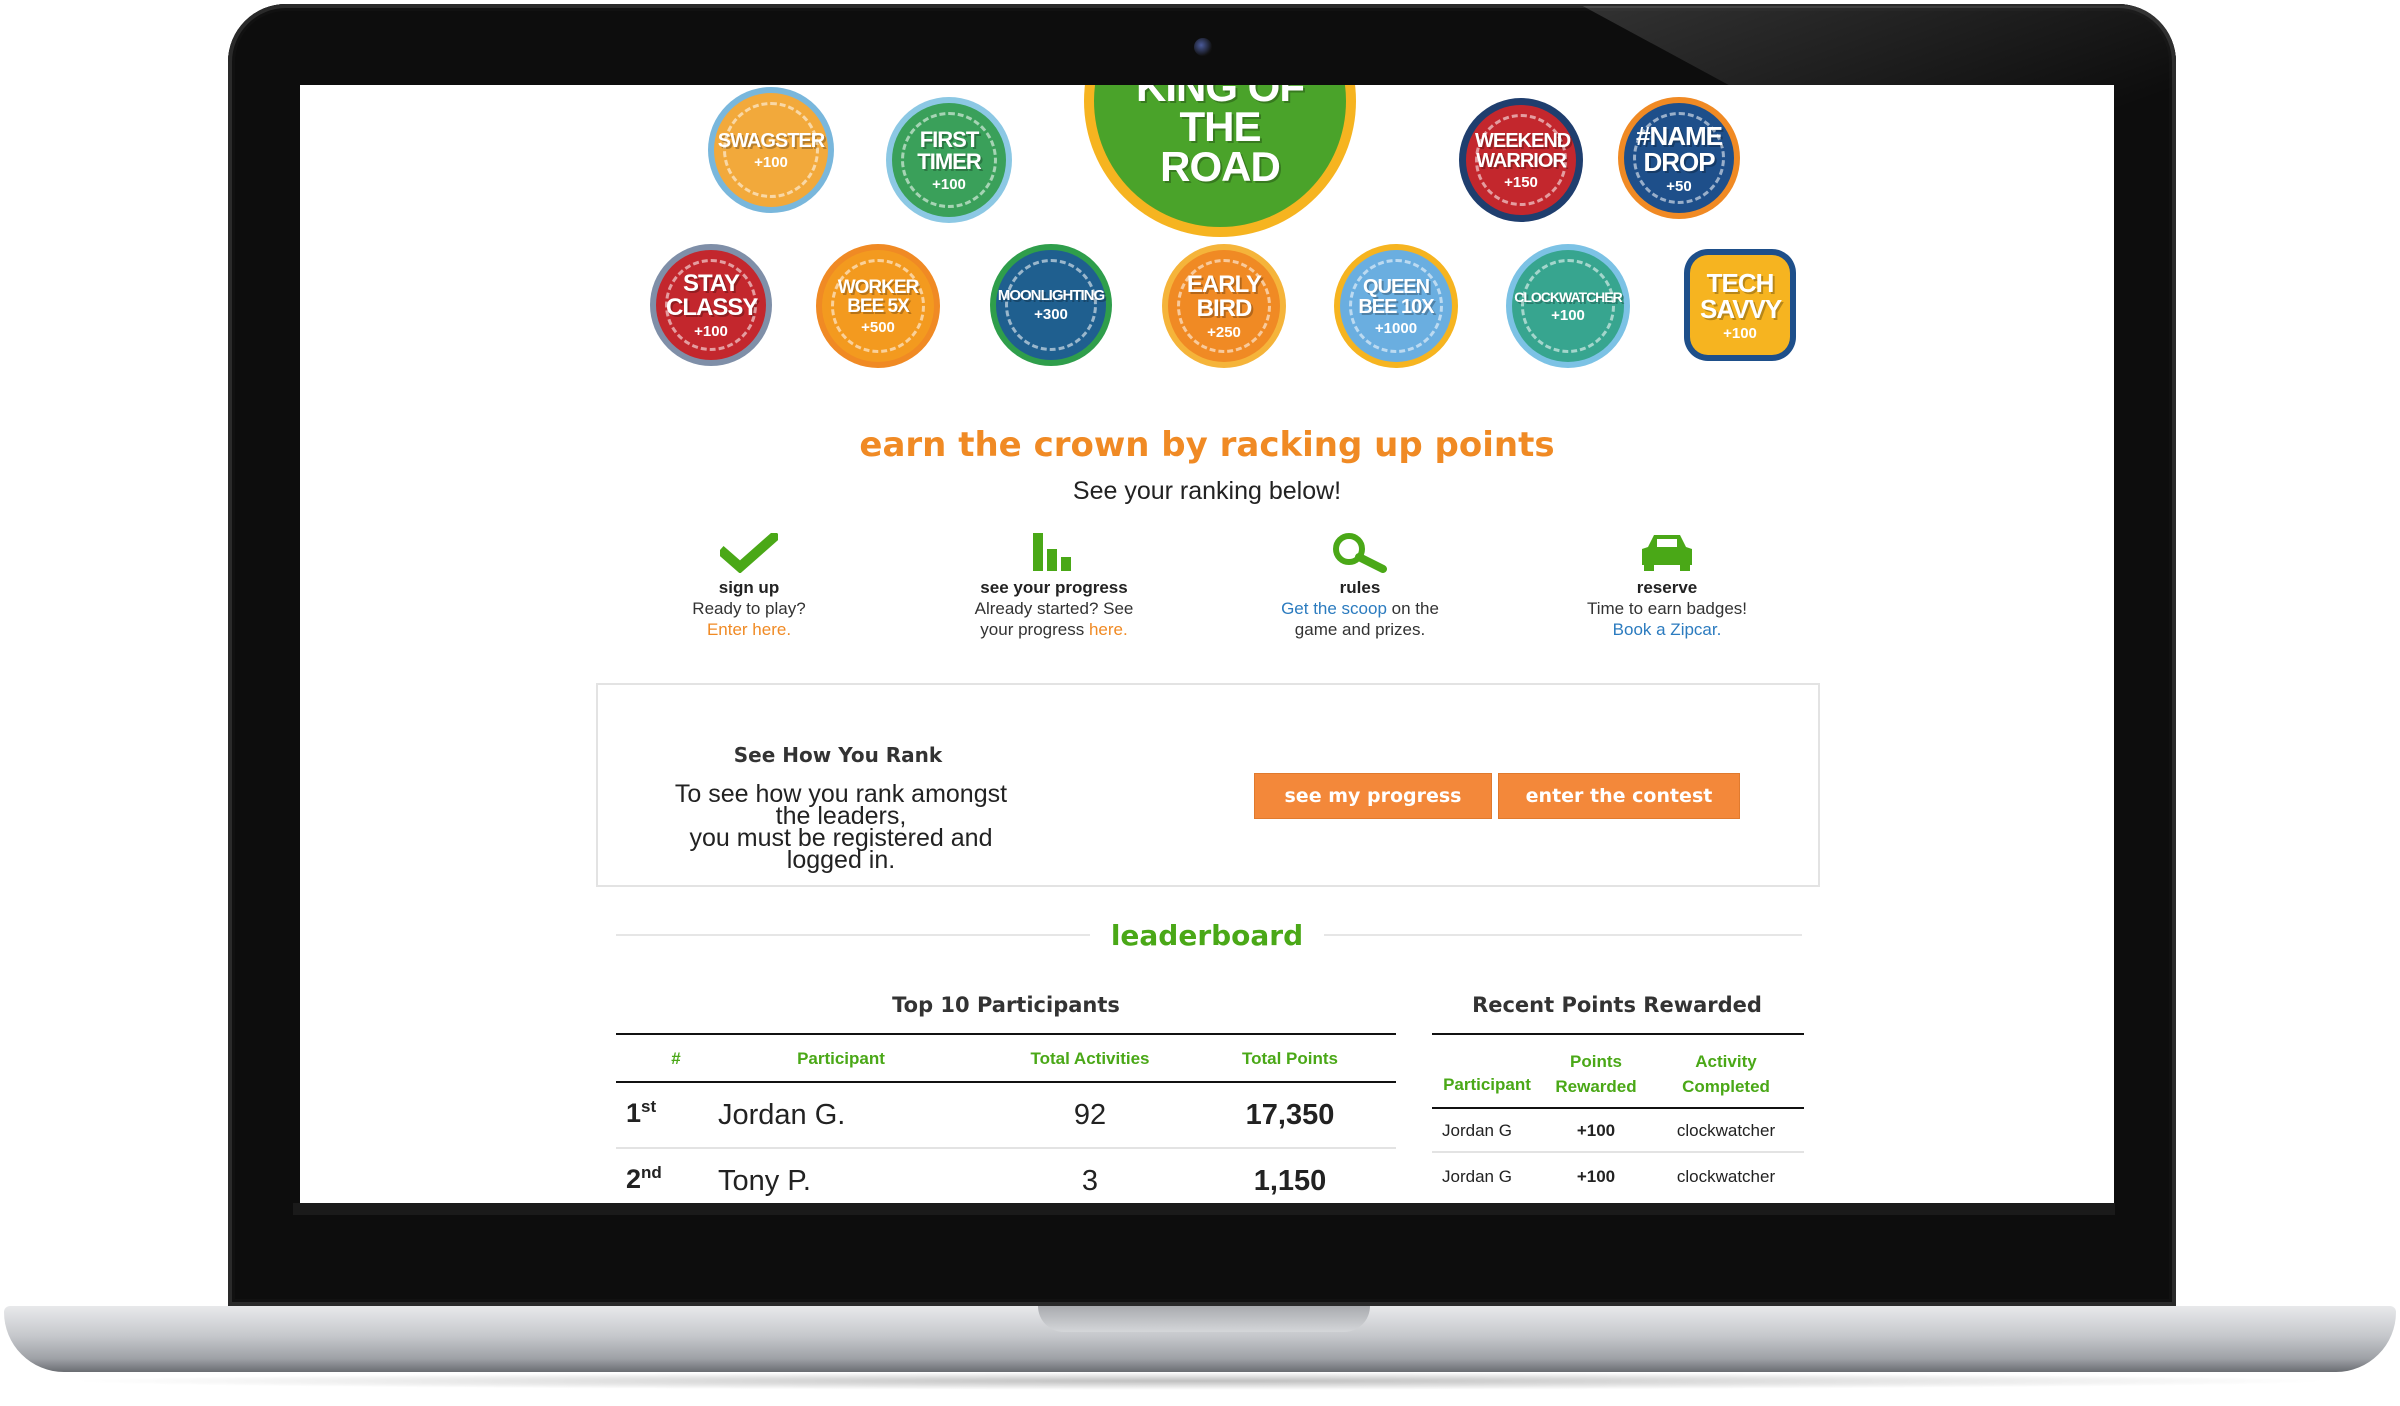 The width and height of the screenshot is (2400, 1406). Describe the element at coordinates (1740, 333) in the screenshot. I see `badge-points: +100` at that location.